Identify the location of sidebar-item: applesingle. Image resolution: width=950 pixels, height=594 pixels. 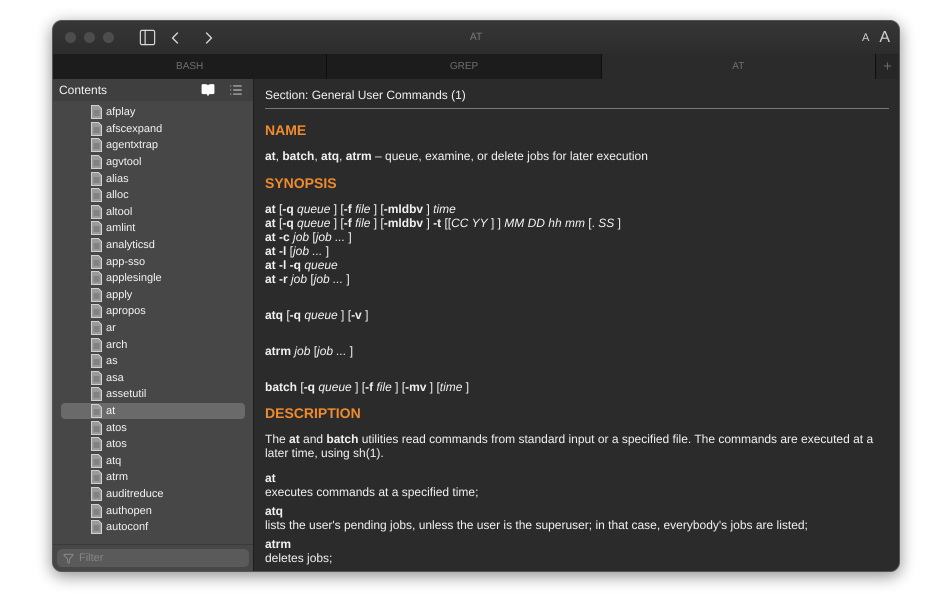
(153, 278).